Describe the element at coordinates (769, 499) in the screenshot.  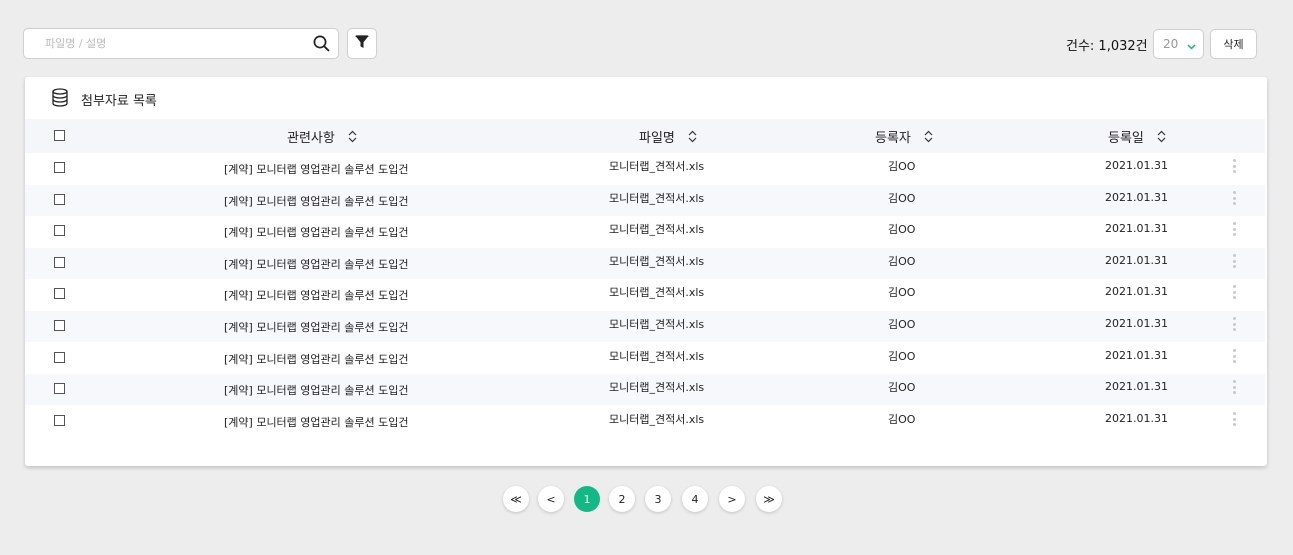
I see `last-page-button: ≫` at that location.